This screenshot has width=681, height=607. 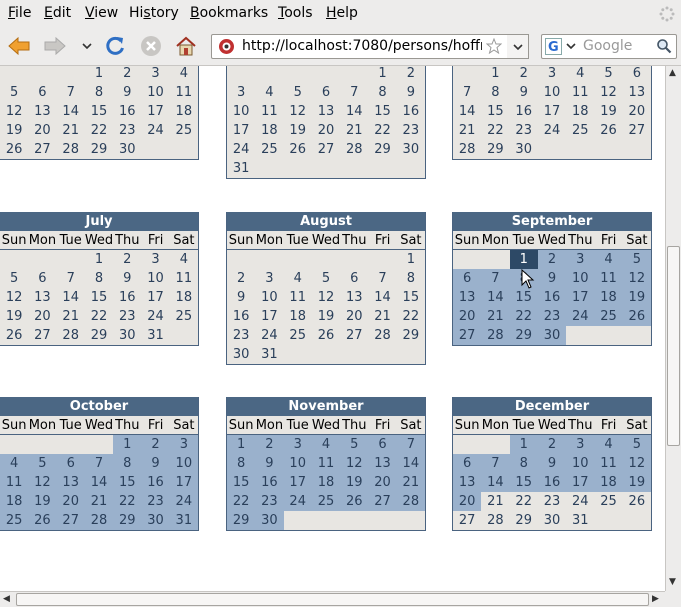 What do you see at coordinates (495, 316) in the screenshot?
I see `day-cell: 21` at bounding box center [495, 316].